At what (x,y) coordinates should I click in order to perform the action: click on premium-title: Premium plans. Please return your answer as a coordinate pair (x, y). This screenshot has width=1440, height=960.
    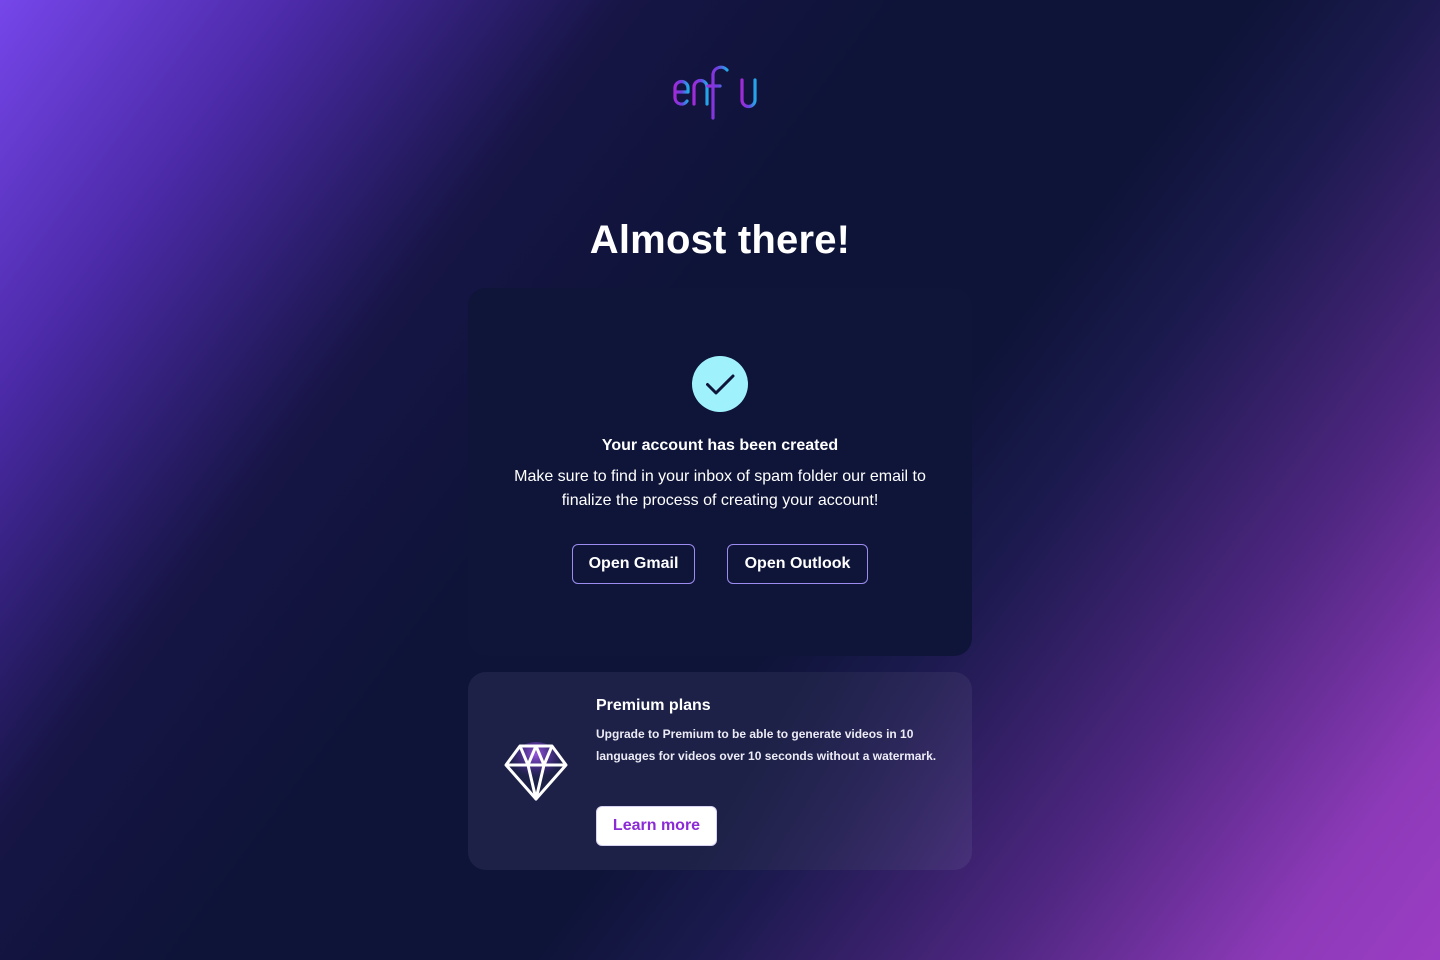
    Looking at the image, I should click on (653, 705).